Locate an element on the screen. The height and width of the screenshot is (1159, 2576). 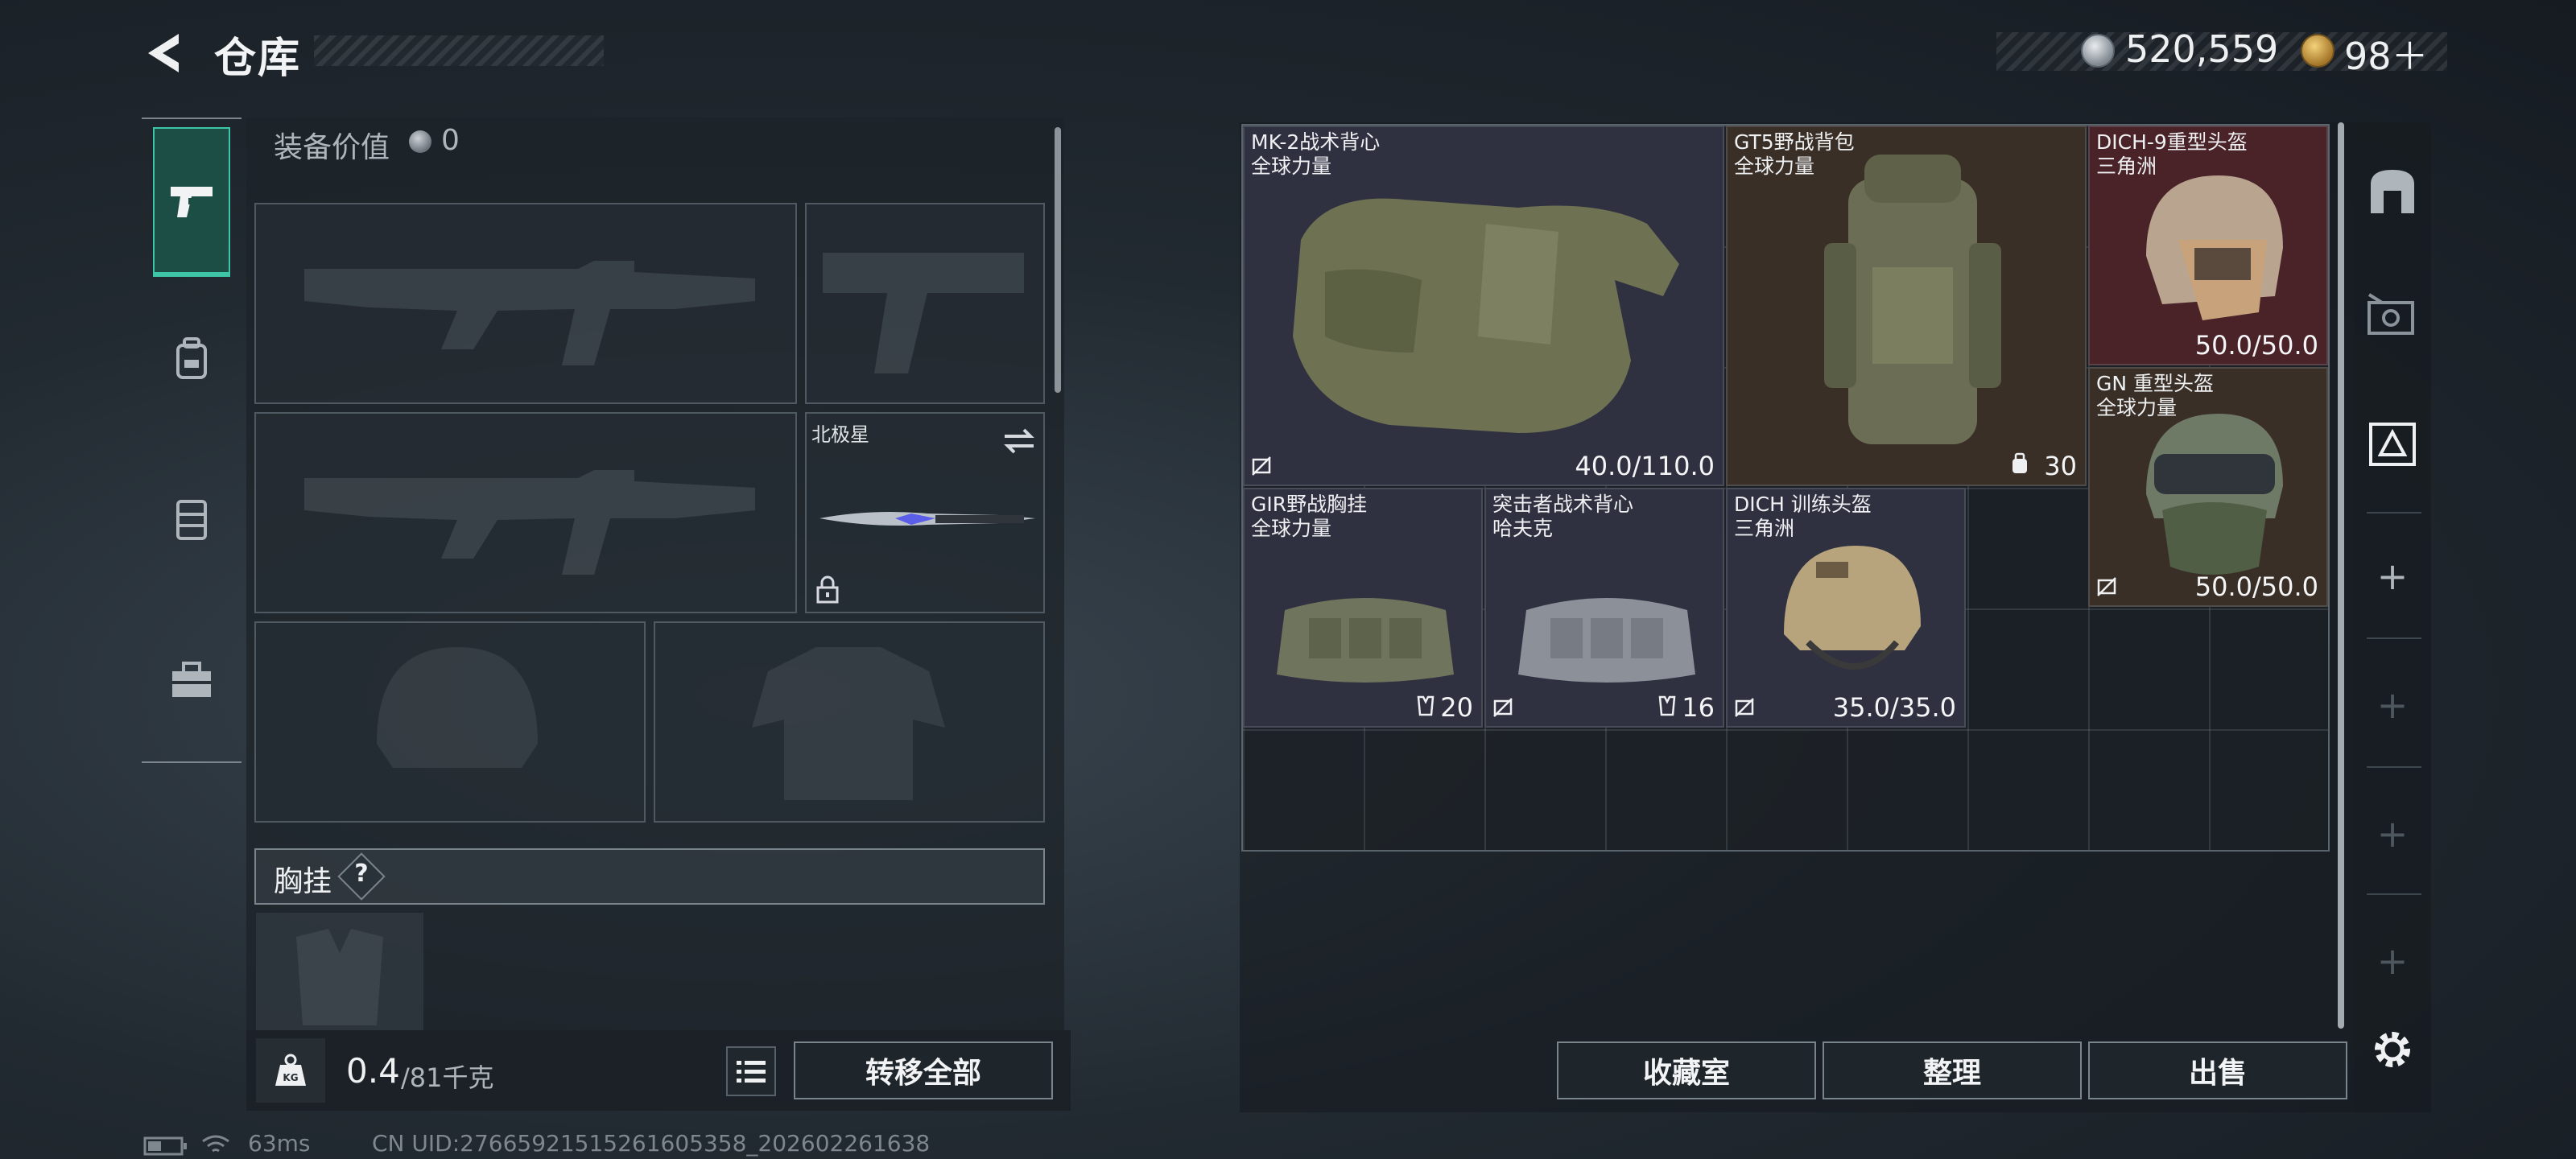
sidebar-rail-bottom is located at coordinates (192, 762).